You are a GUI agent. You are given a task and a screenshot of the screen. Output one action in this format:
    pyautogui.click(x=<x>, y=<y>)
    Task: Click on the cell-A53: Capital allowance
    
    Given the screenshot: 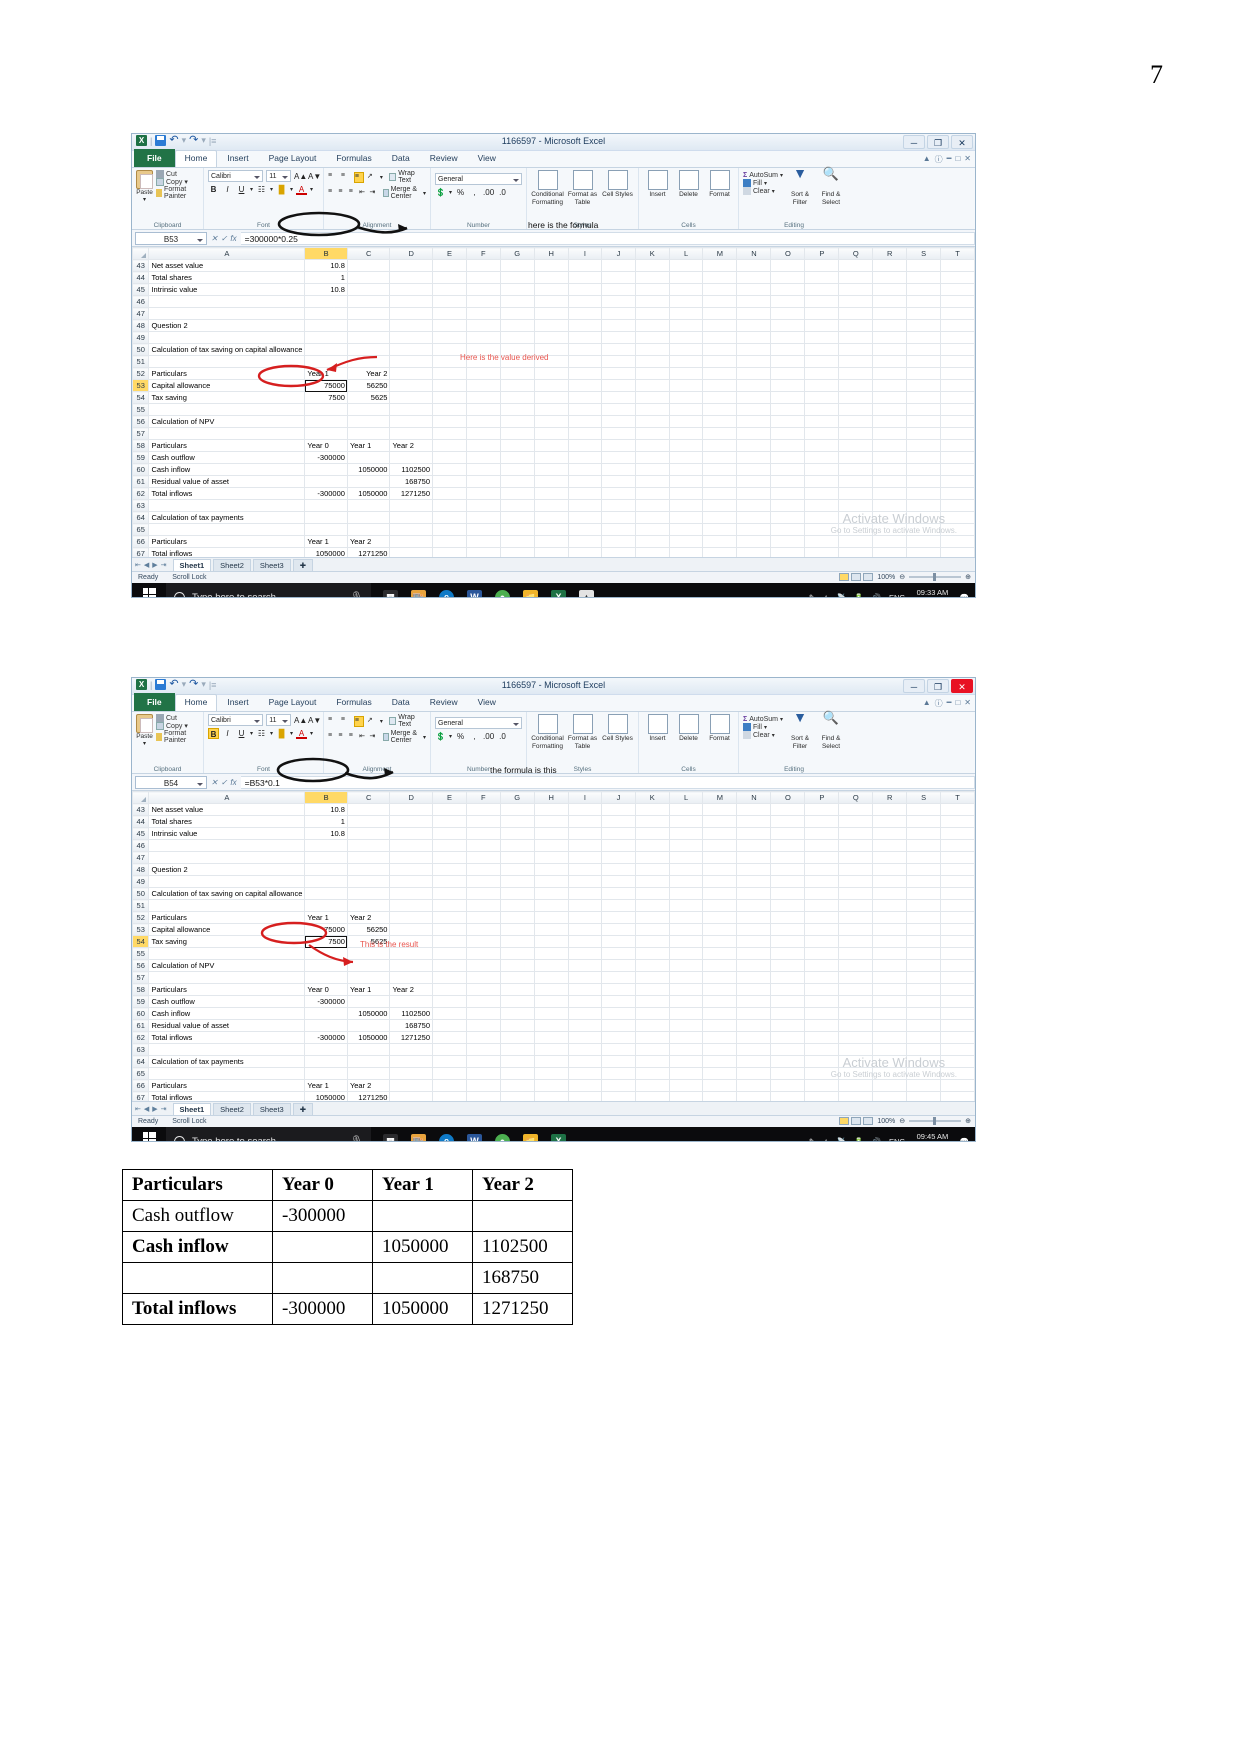 What is the action you would take?
    pyautogui.click(x=227, y=385)
    